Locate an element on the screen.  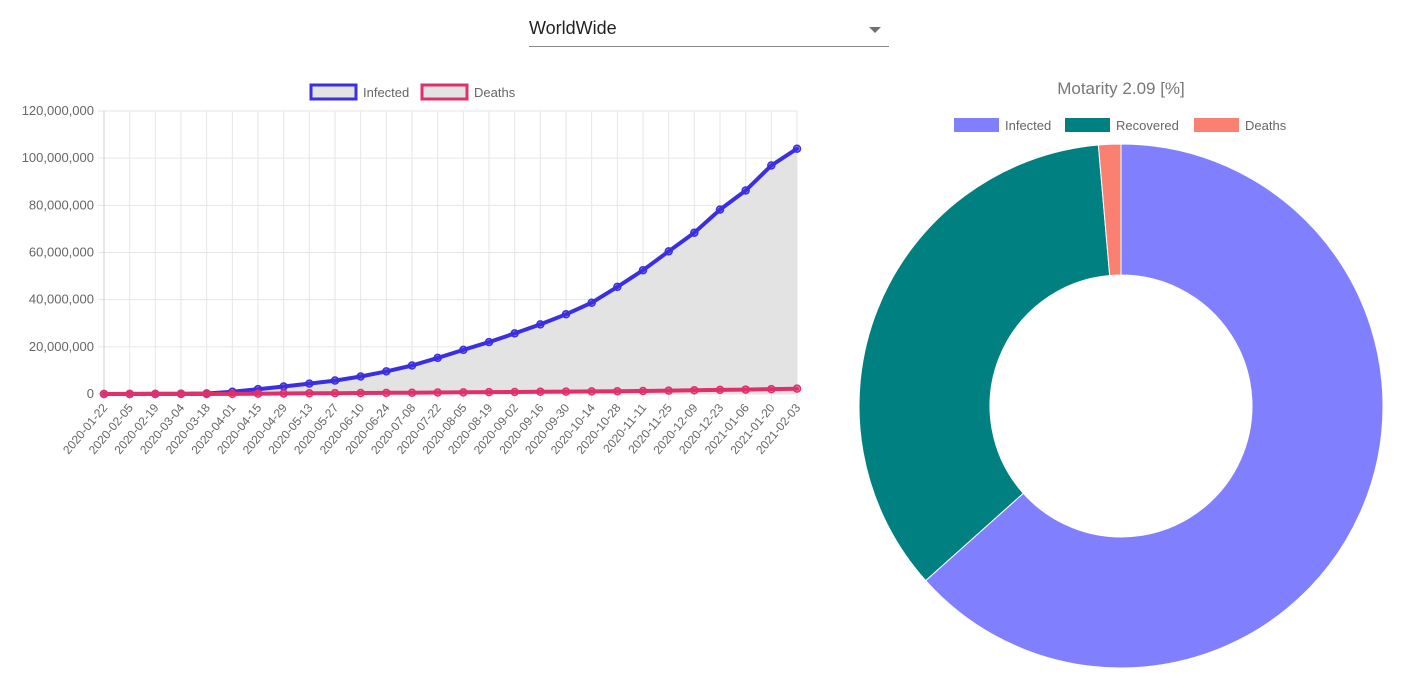
legend-label-deaths: Deaths is located at coordinates (1266, 125).